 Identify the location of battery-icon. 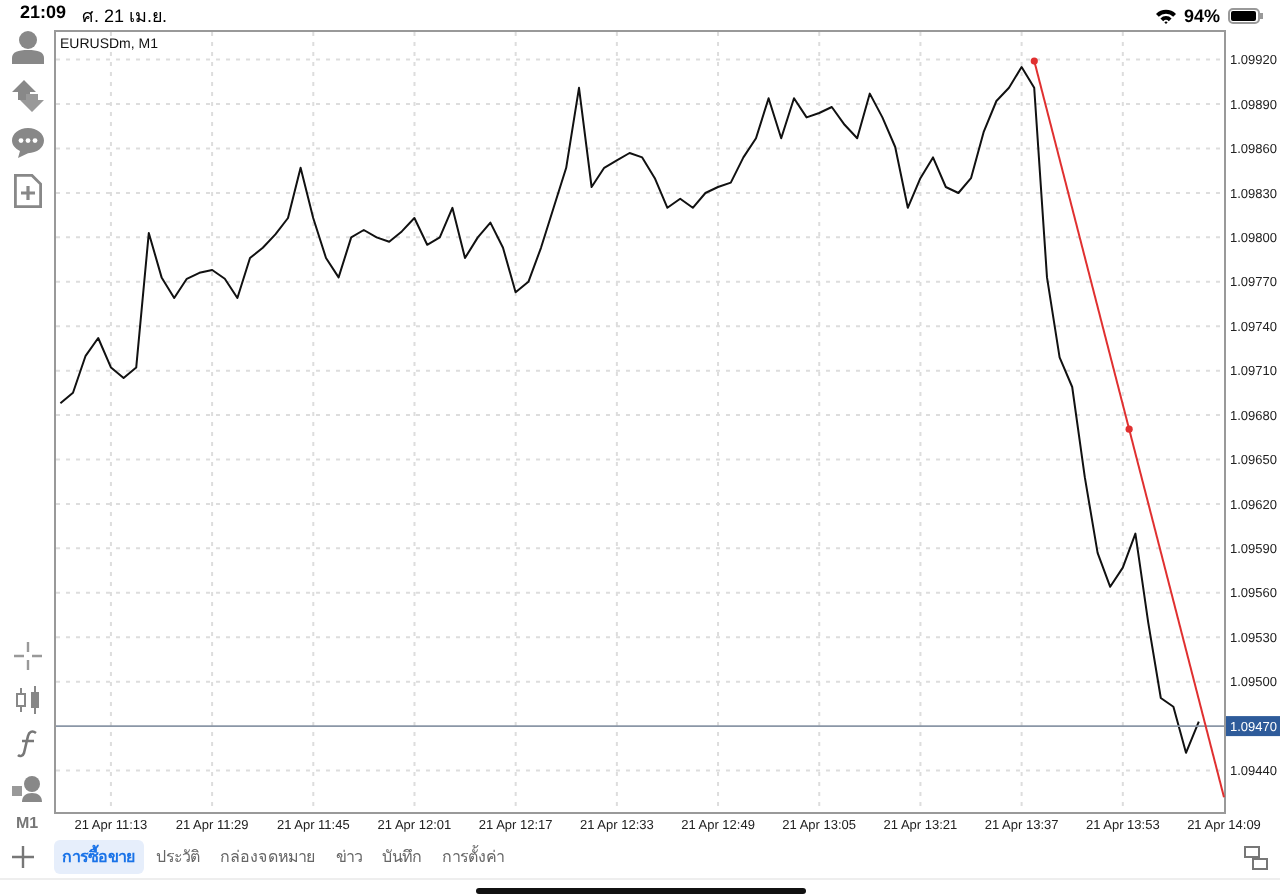
(1246, 15).